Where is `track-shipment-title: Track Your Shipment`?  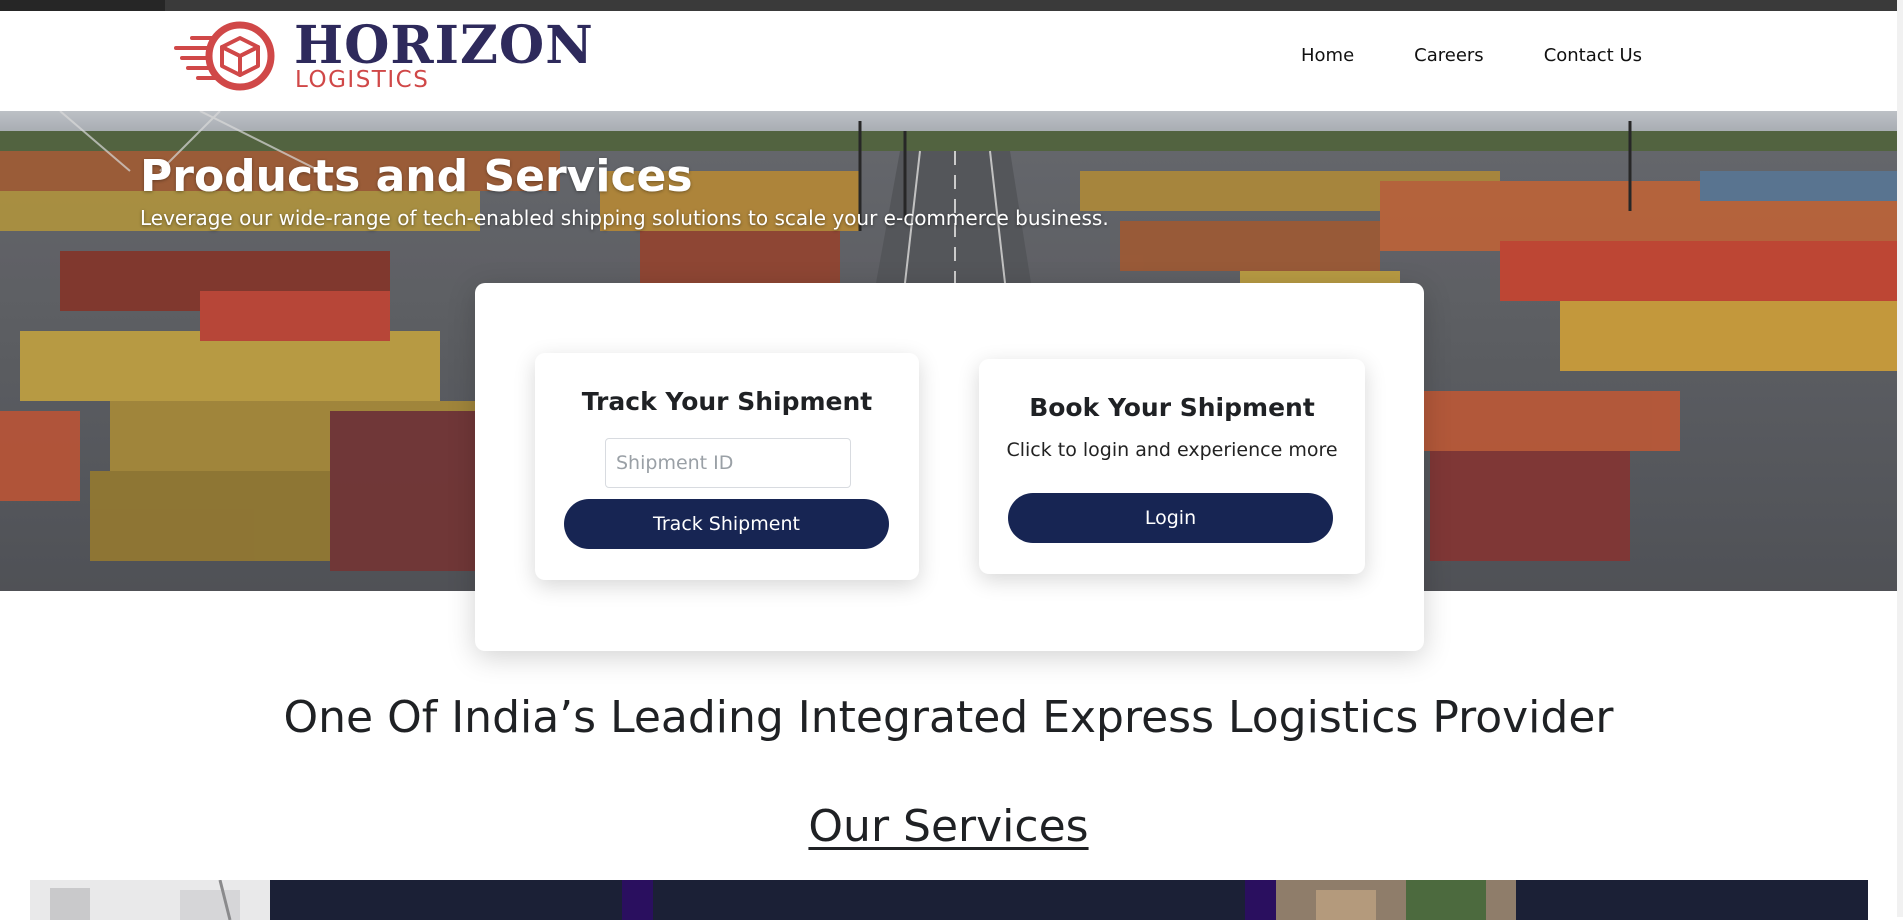 track-shipment-title: Track Your Shipment is located at coordinates (727, 401).